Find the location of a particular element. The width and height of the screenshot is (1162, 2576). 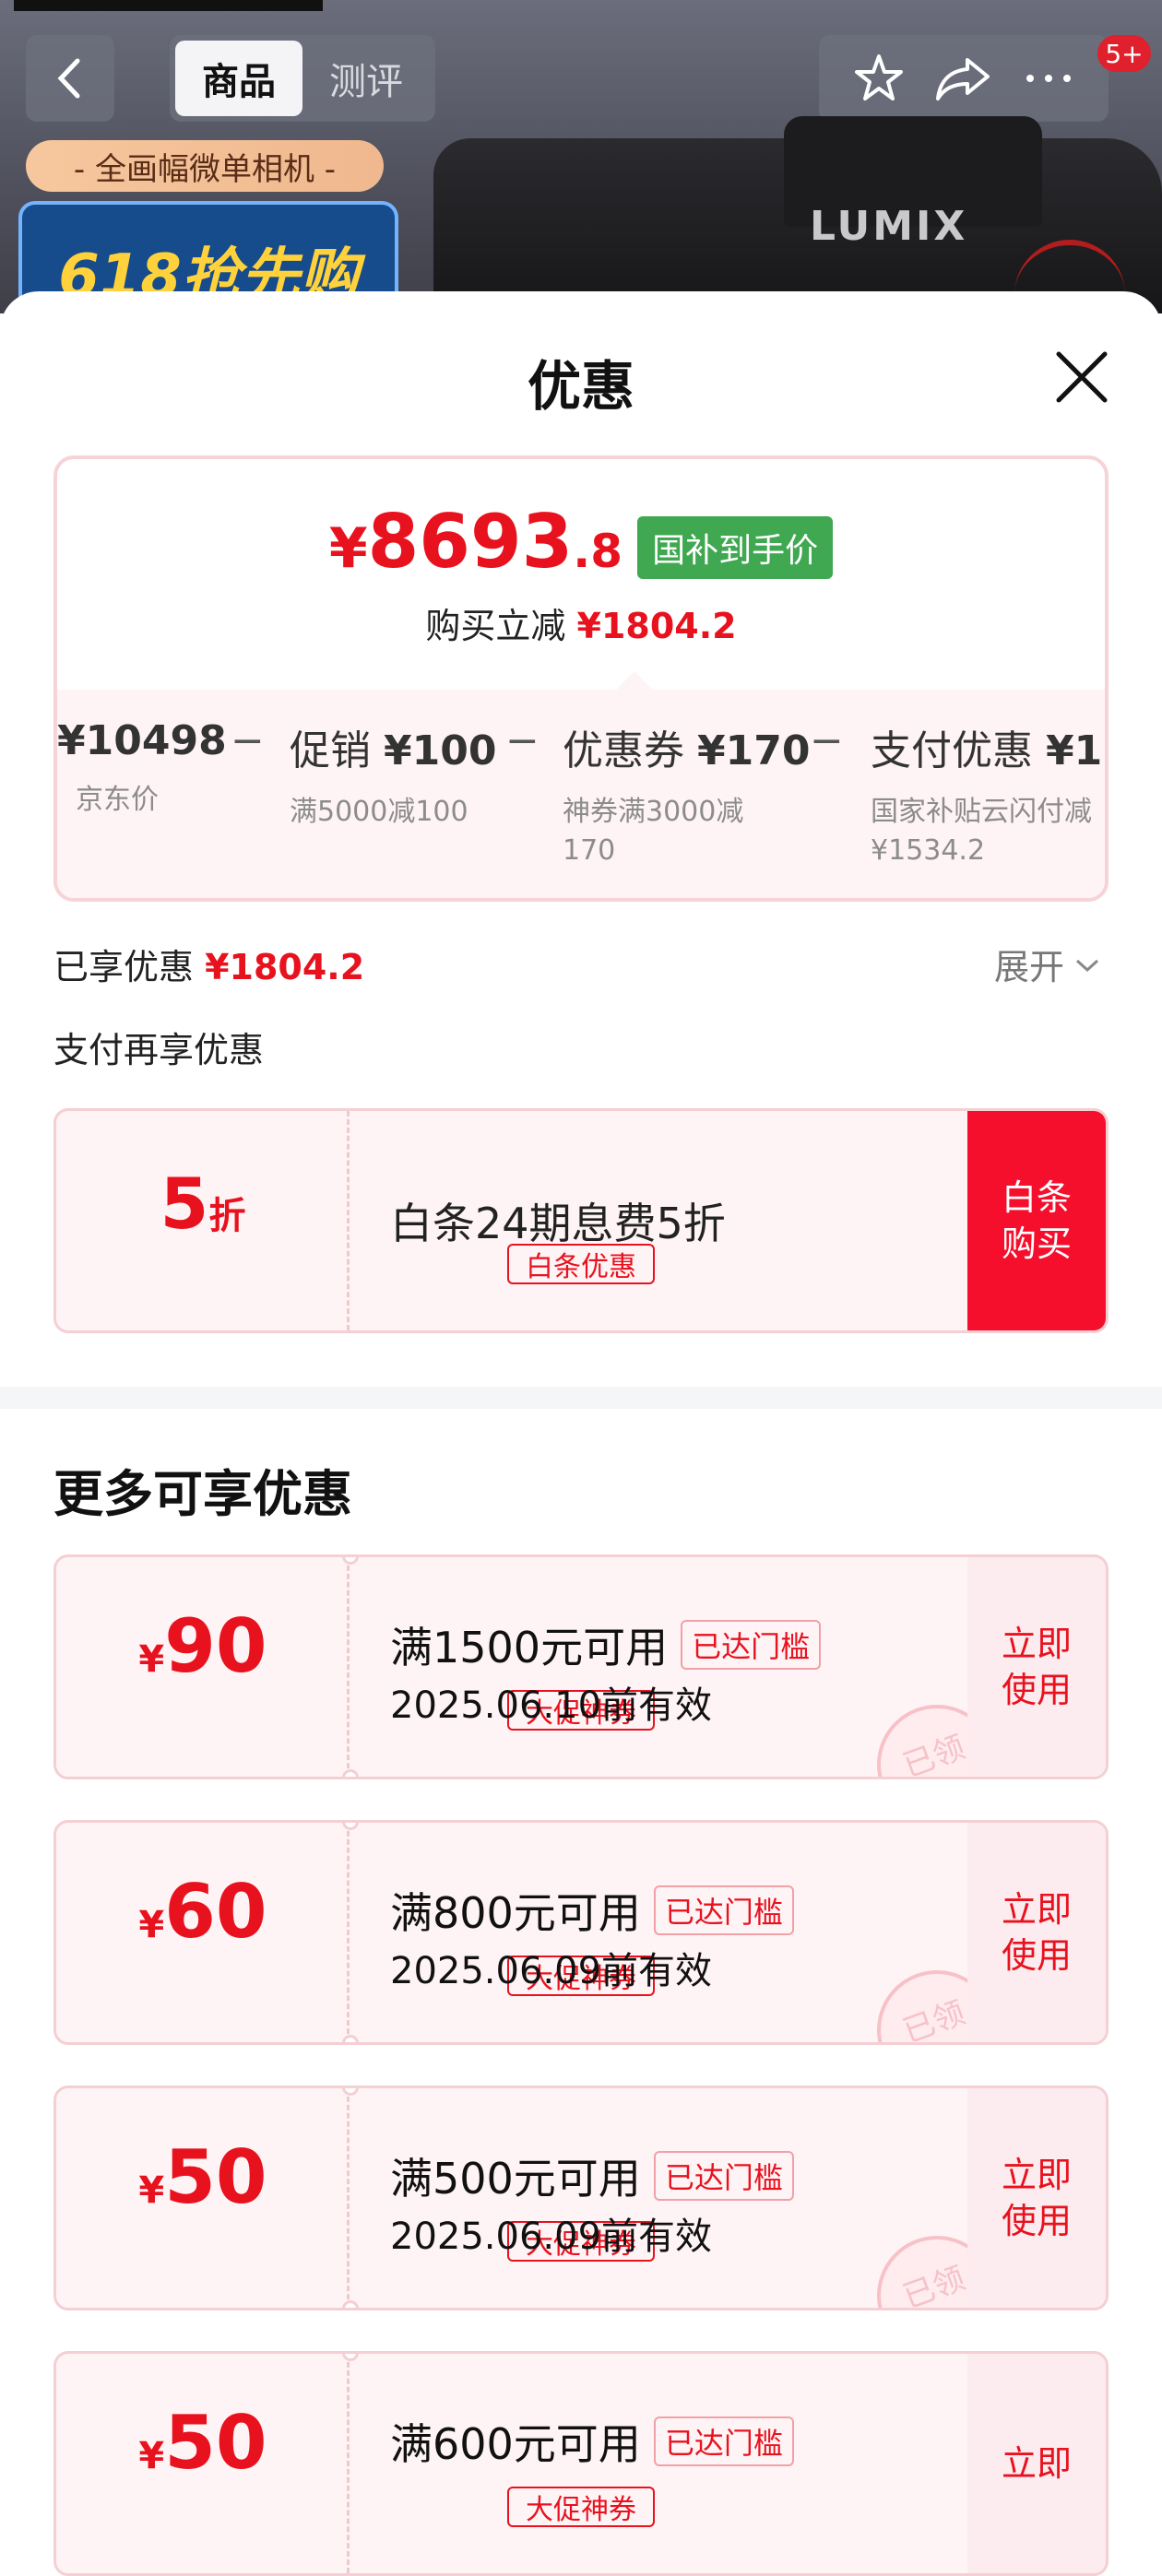

coupon-validity: 2025.06.10前有效 is located at coordinates (551, 1705).